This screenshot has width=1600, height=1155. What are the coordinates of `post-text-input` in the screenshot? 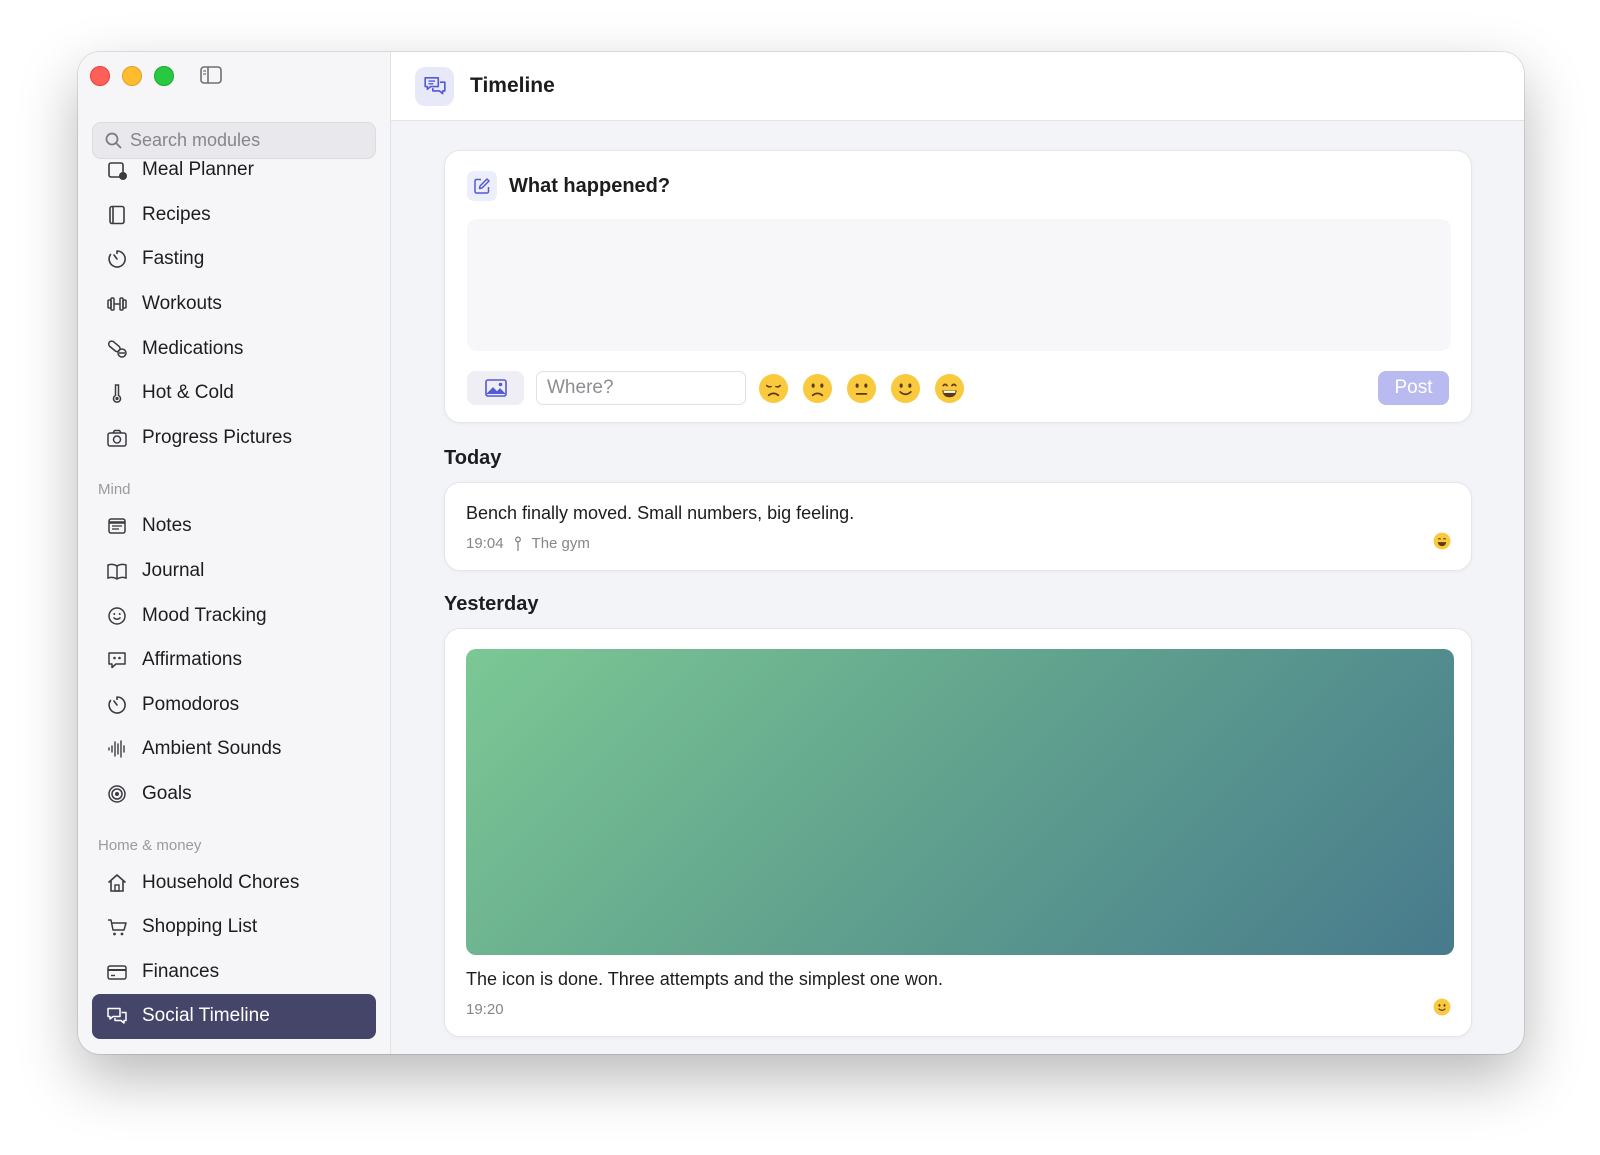 It's located at (959, 285).